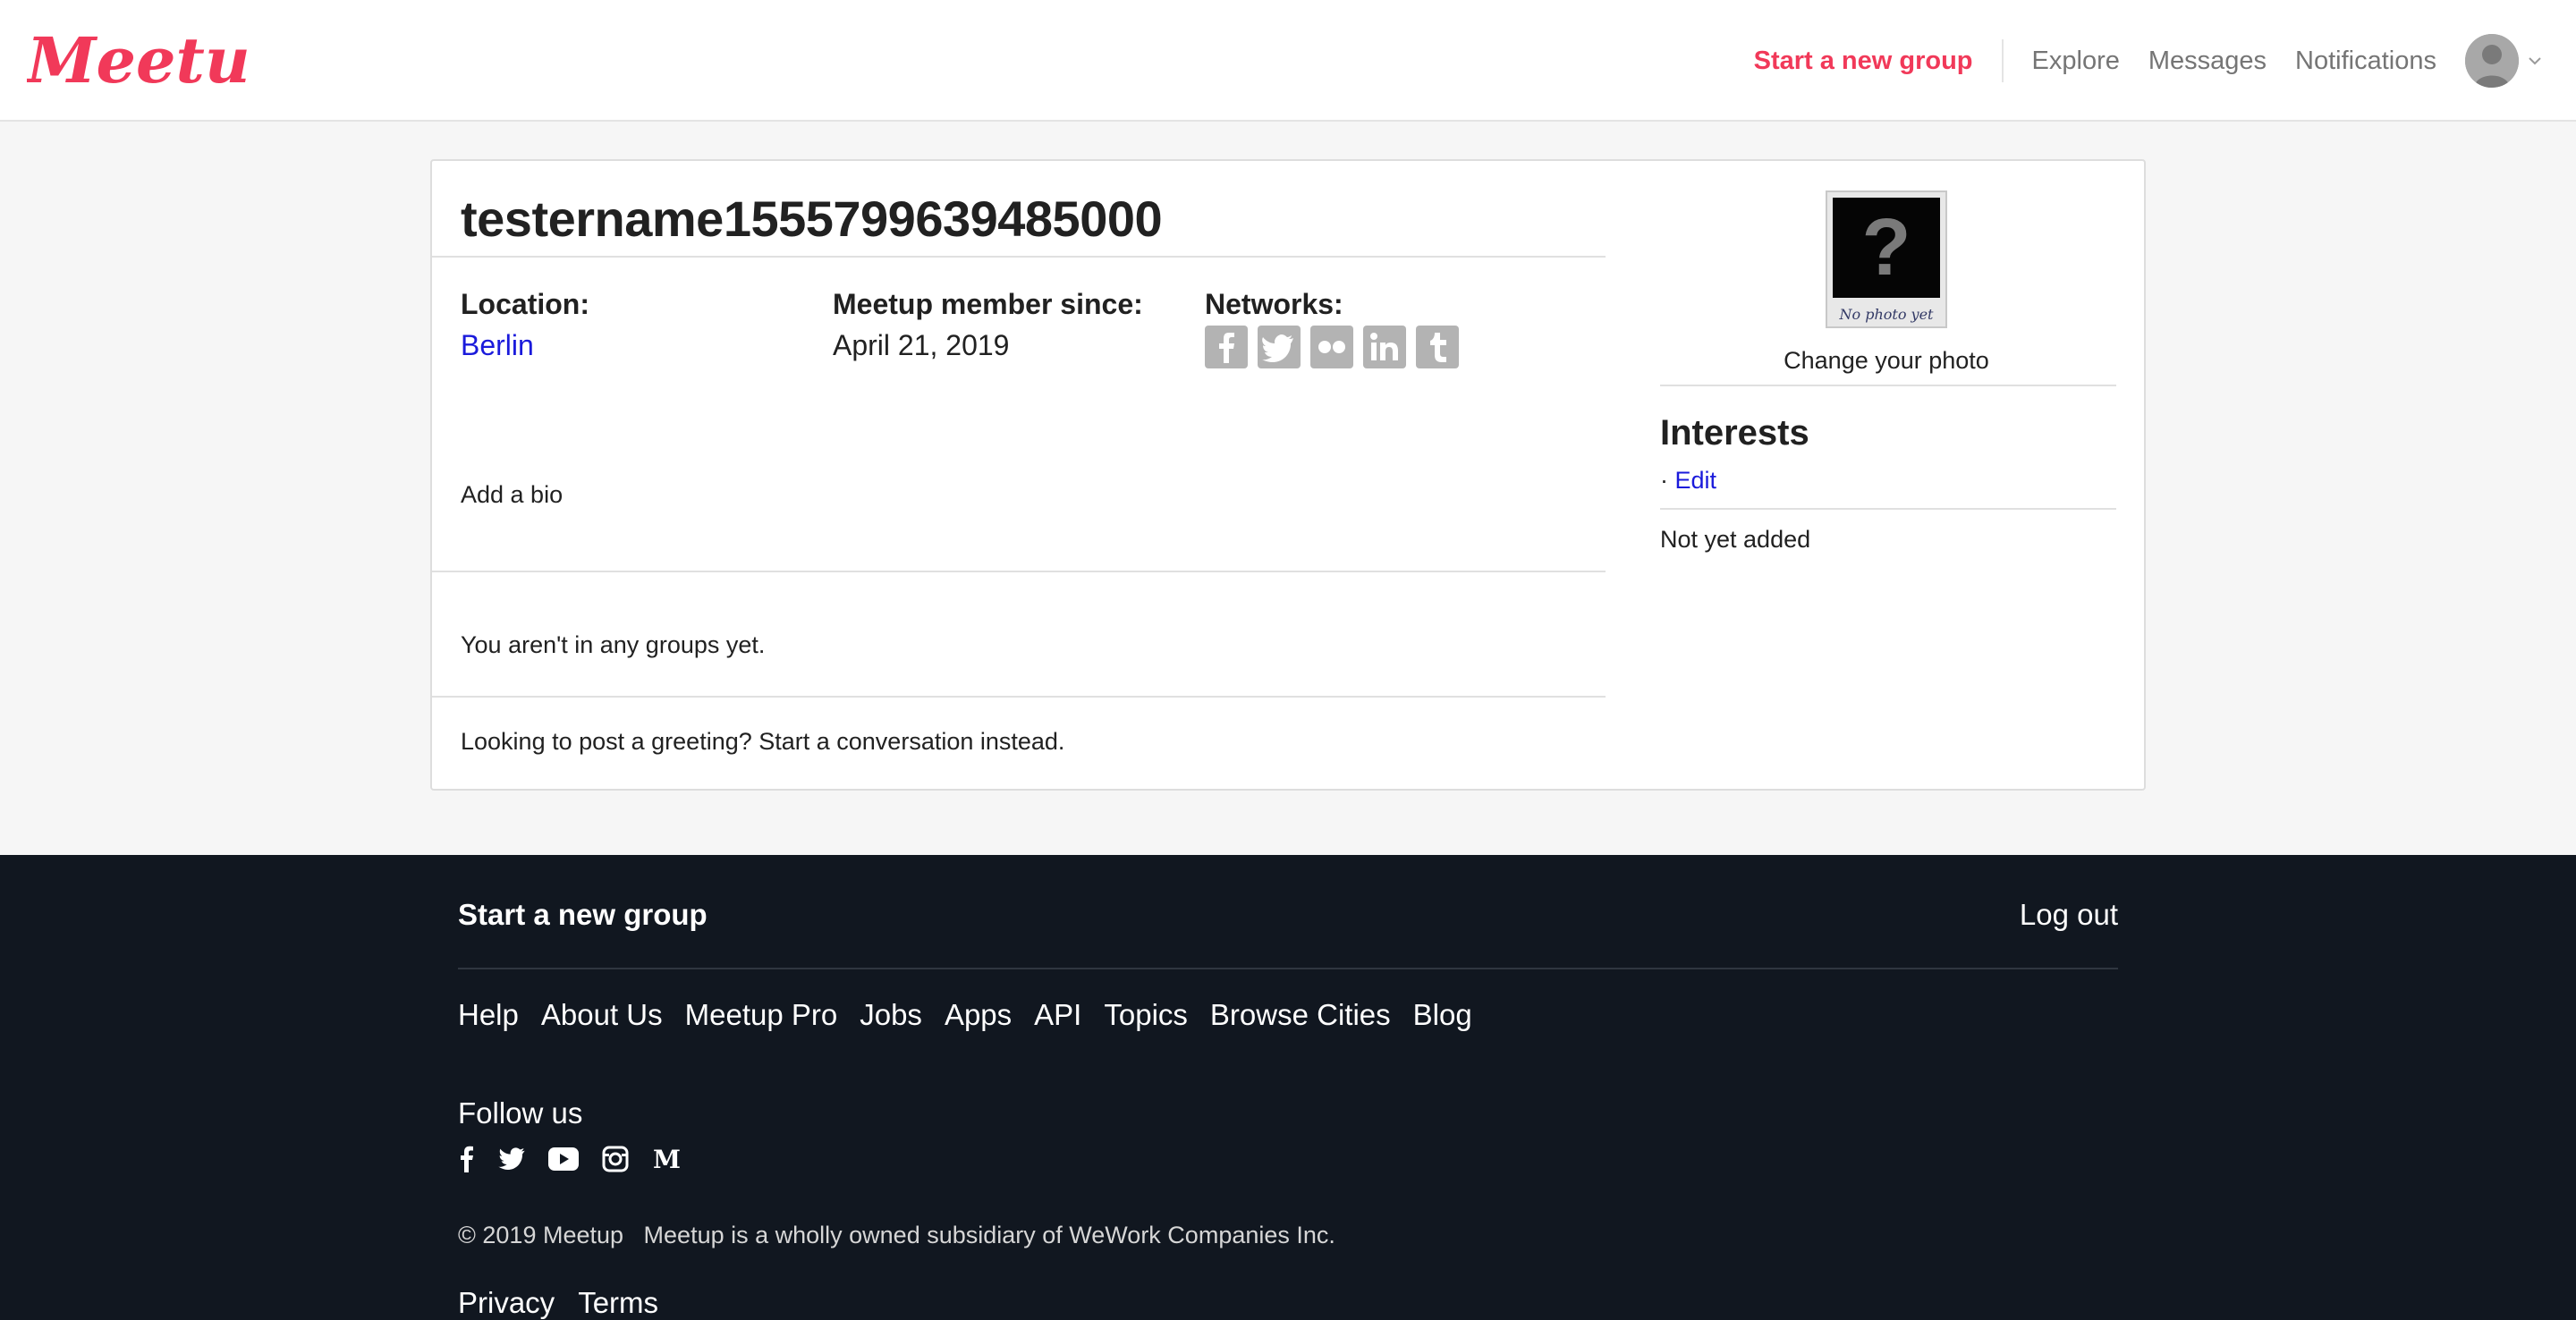 This screenshot has height=1320, width=2576. I want to click on user-silhouette-icon, so click(2492, 61).